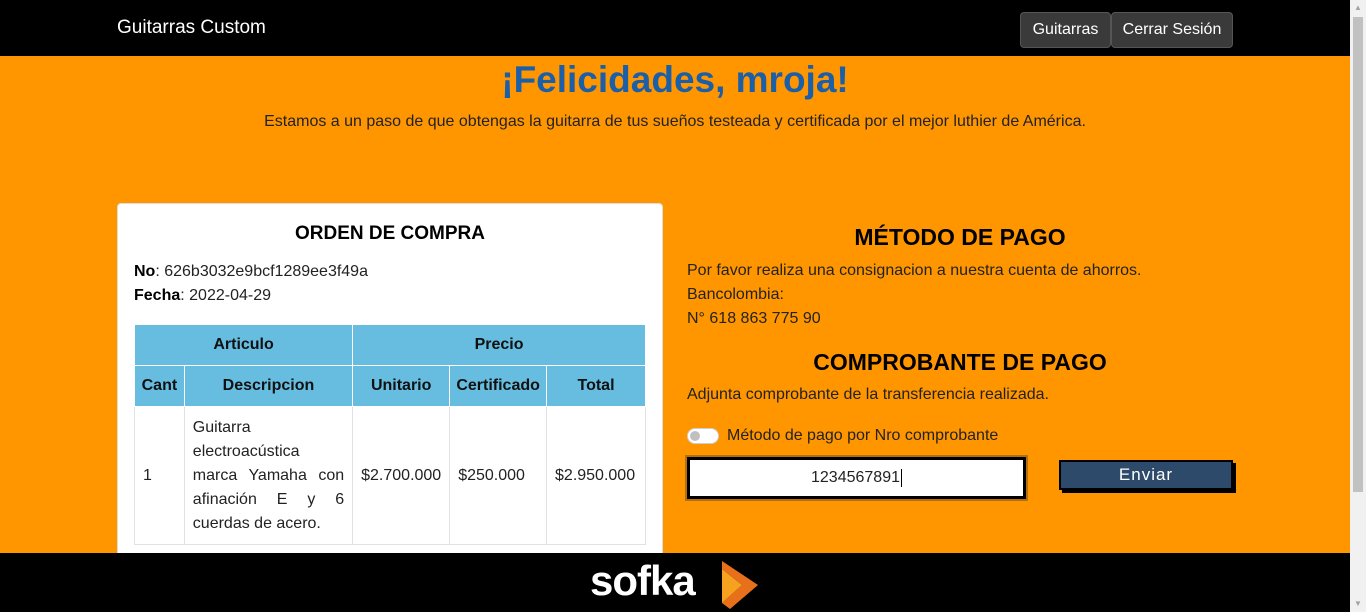  Describe the element at coordinates (159, 475) in the screenshot. I see `cell-cant: 1` at that location.